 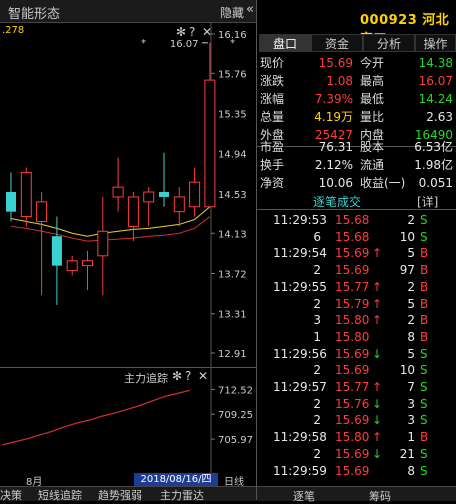 I want to click on tab-funds: 资金, so click(x=337, y=43).